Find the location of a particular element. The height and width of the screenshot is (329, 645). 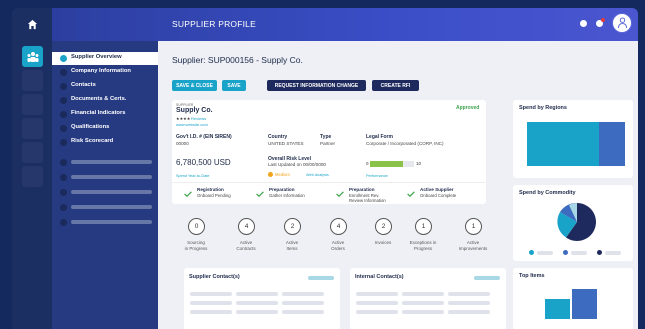

add-contact-button is located at coordinates (321, 278).